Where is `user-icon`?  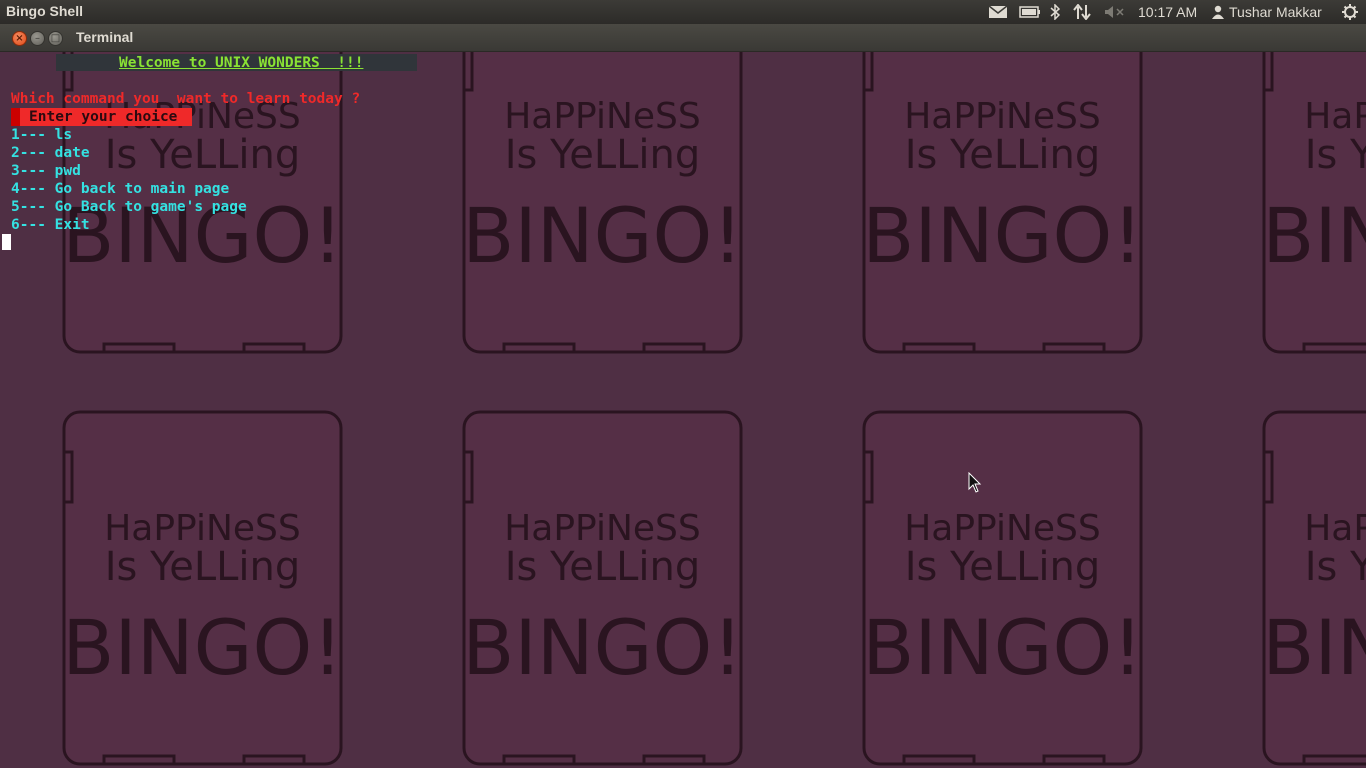
user-icon is located at coordinates (1218, 12).